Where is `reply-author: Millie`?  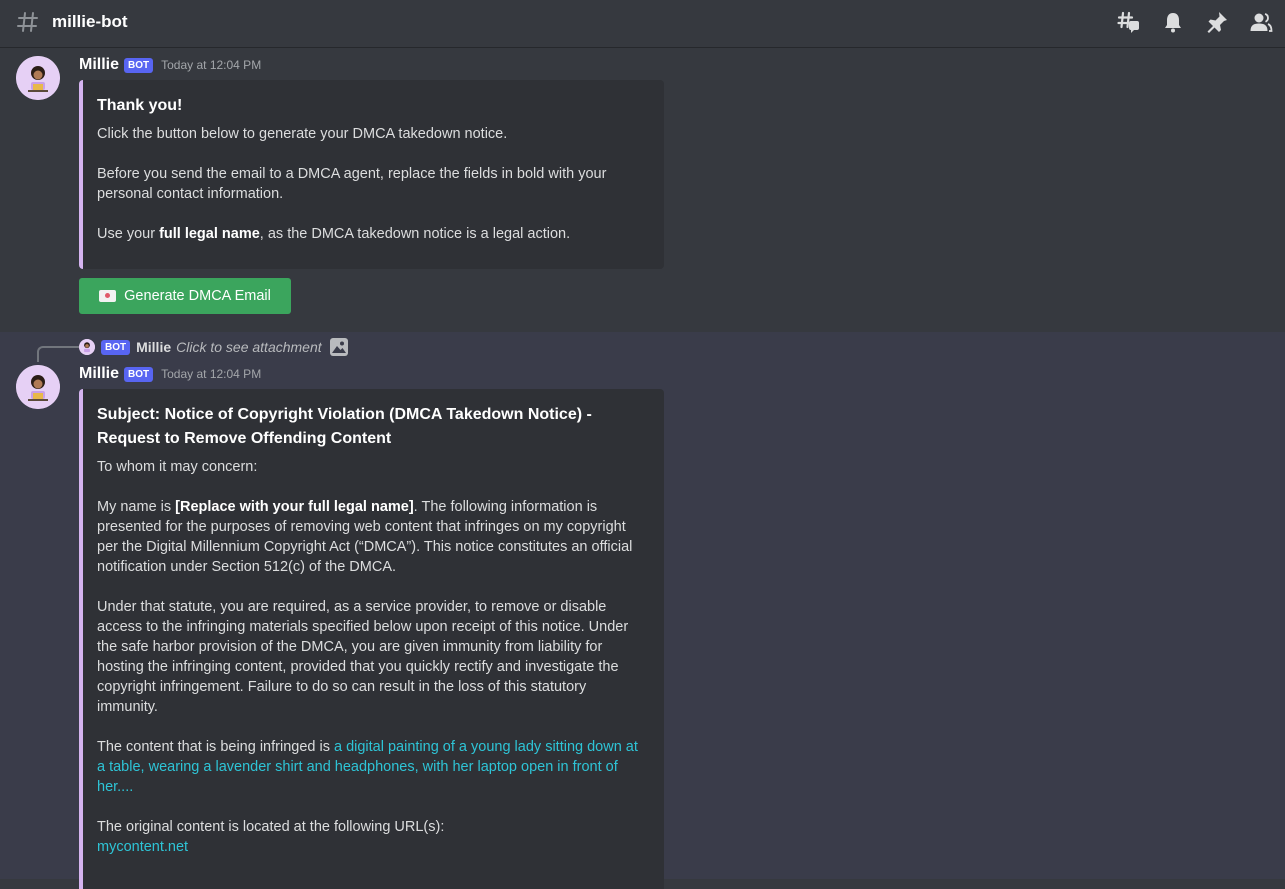 reply-author: Millie is located at coordinates (154, 347).